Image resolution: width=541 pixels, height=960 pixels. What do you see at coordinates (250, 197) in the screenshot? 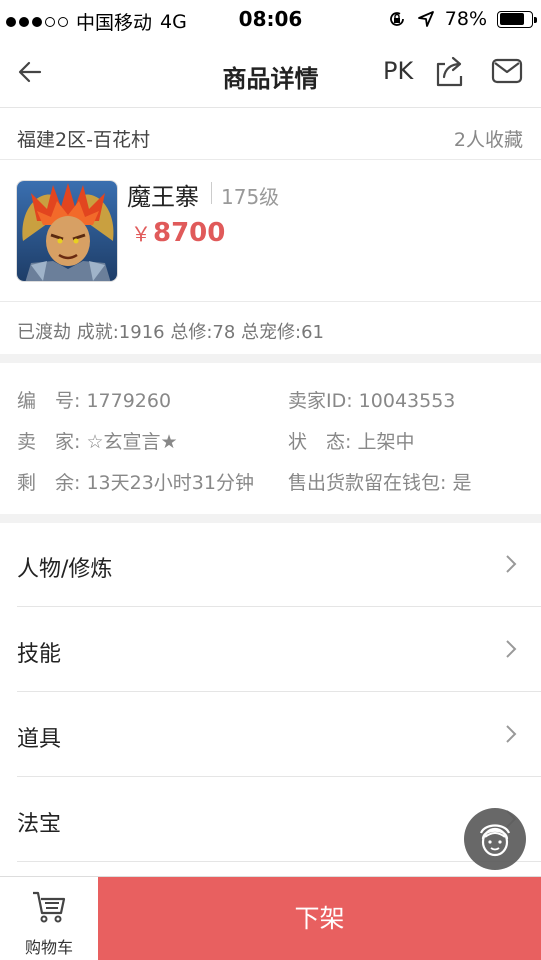
I see `character-level: 175级` at bounding box center [250, 197].